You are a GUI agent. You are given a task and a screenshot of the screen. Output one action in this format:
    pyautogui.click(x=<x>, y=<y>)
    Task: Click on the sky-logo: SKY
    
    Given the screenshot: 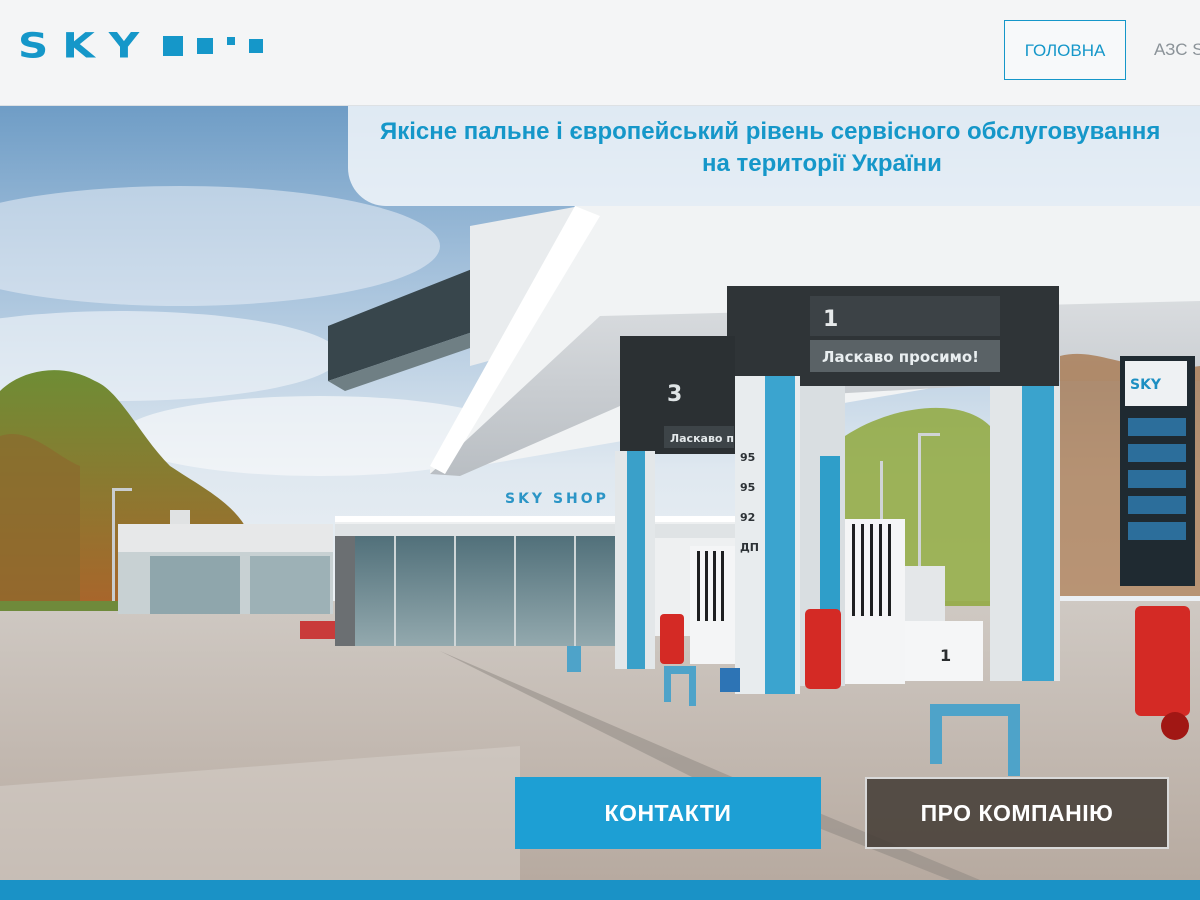 What is the action you would take?
    pyautogui.click(x=141, y=45)
    